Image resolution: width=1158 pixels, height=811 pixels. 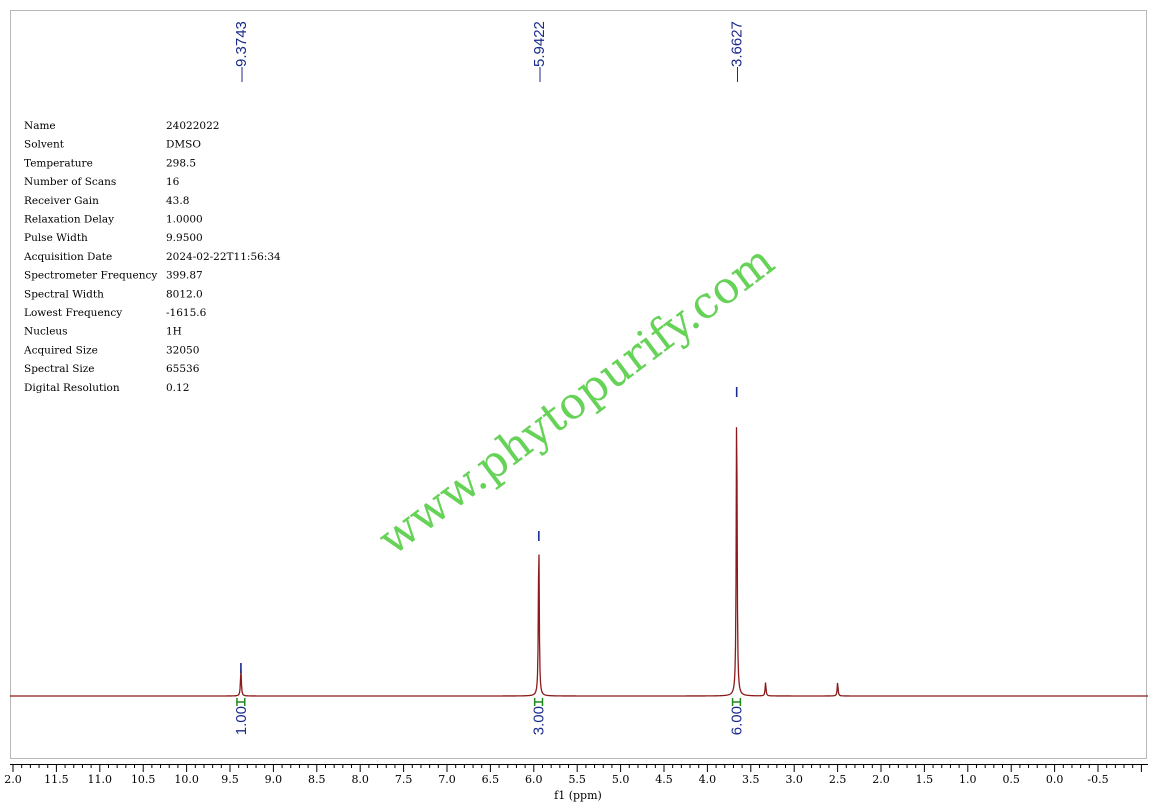 I want to click on tick-label: -0.5, so click(x=1097, y=779).